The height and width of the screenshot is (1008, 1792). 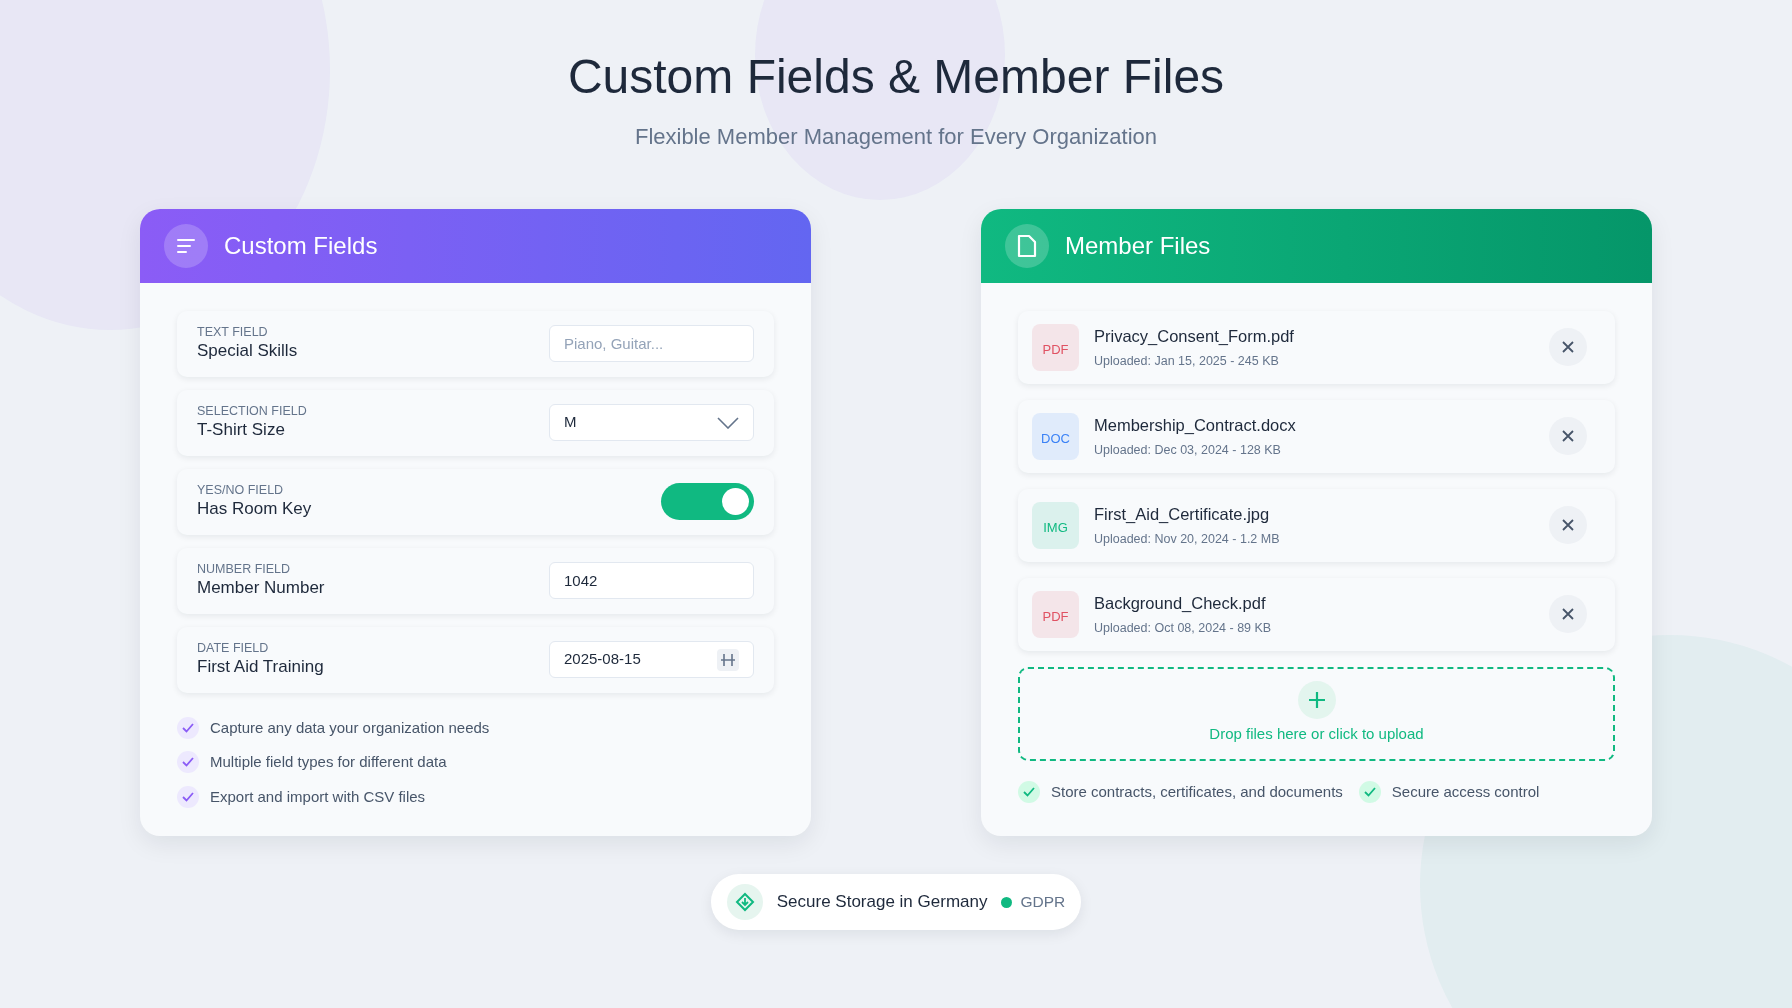 I want to click on date-field: 2025-08-15, so click(x=651, y=660).